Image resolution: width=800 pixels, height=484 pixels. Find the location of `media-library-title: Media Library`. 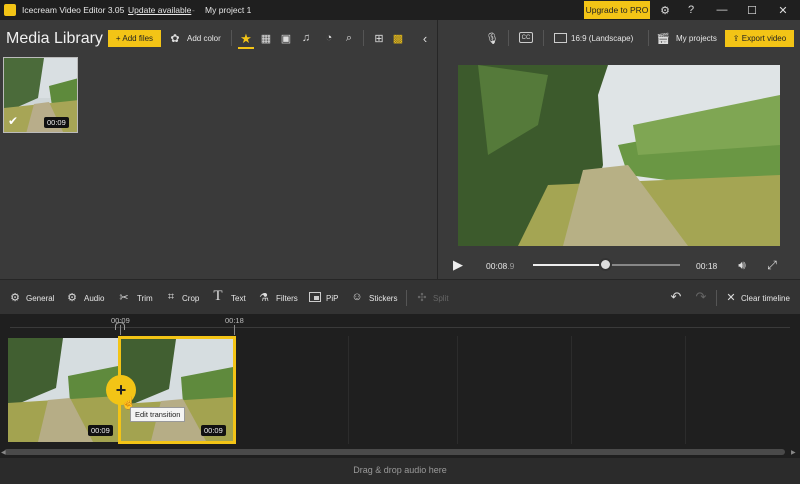

media-library-title: Media Library is located at coordinates (54, 38).